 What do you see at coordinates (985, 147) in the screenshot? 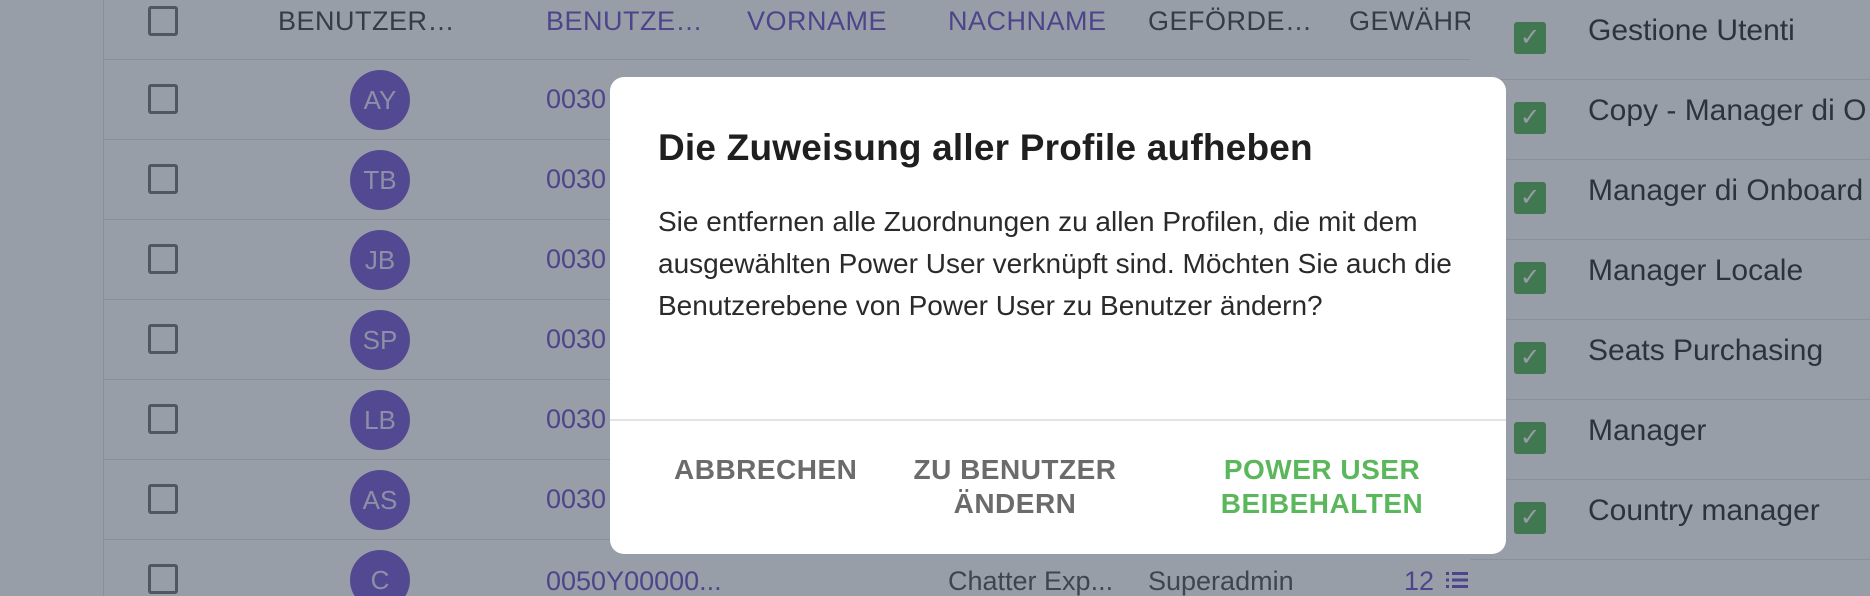
I see `dialog-title: Die Zuweisung aller Profile aufheben` at bounding box center [985, 147].